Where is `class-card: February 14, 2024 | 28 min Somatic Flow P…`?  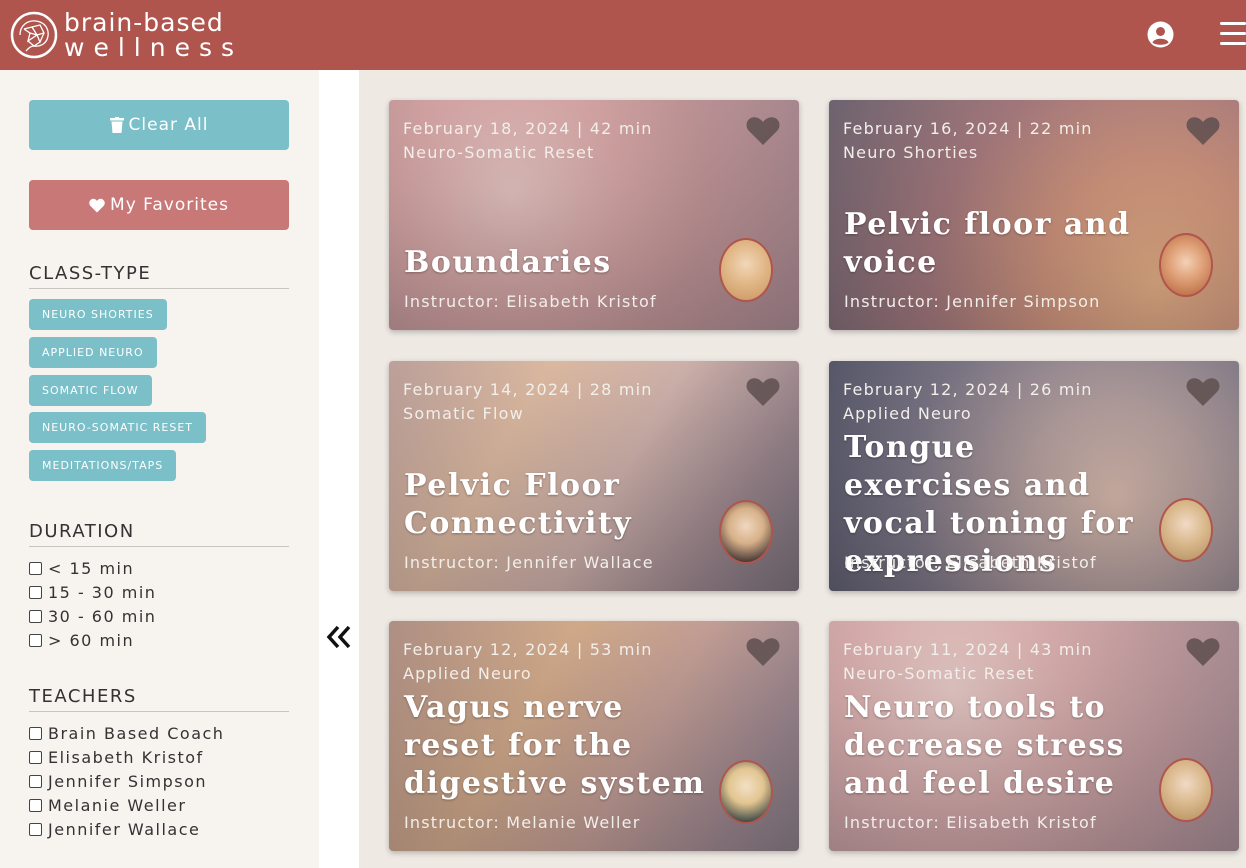
class-card: February 14, 2024 | 28 min Somatic Flow P… is located at coordinates (594, 476).